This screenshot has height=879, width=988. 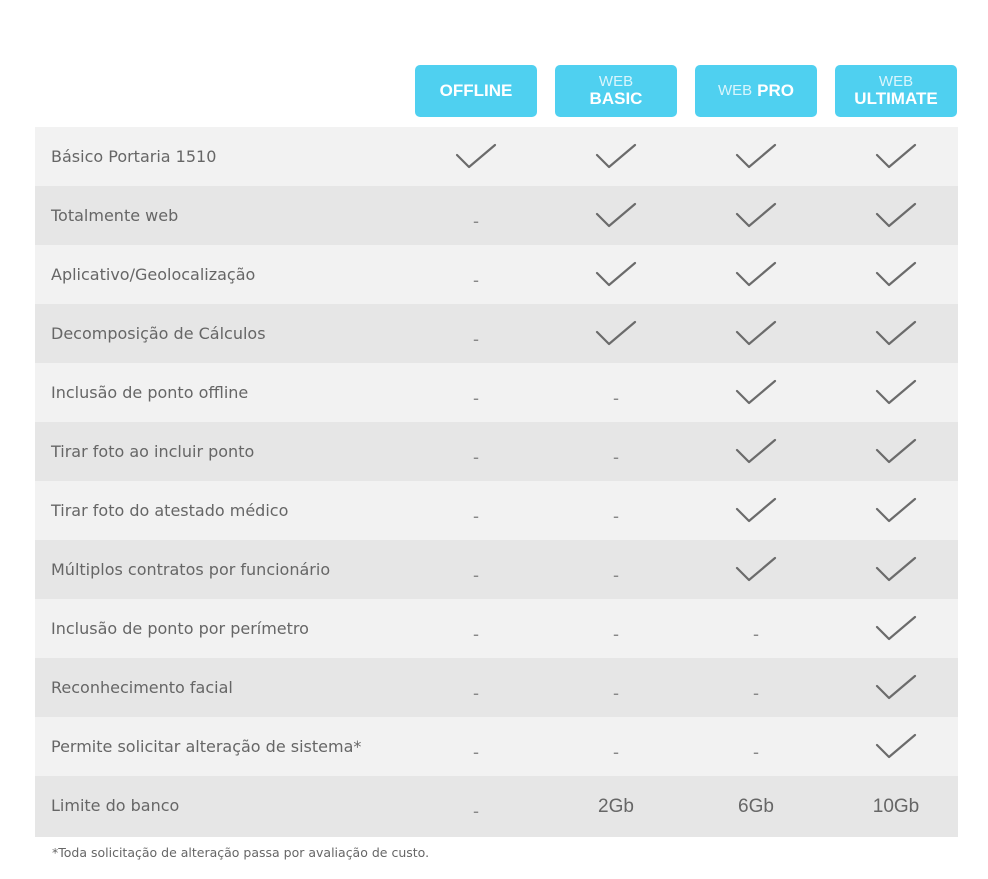 I want to click on feature-label: Reconhecimento facial, so click(x=142, y=687).